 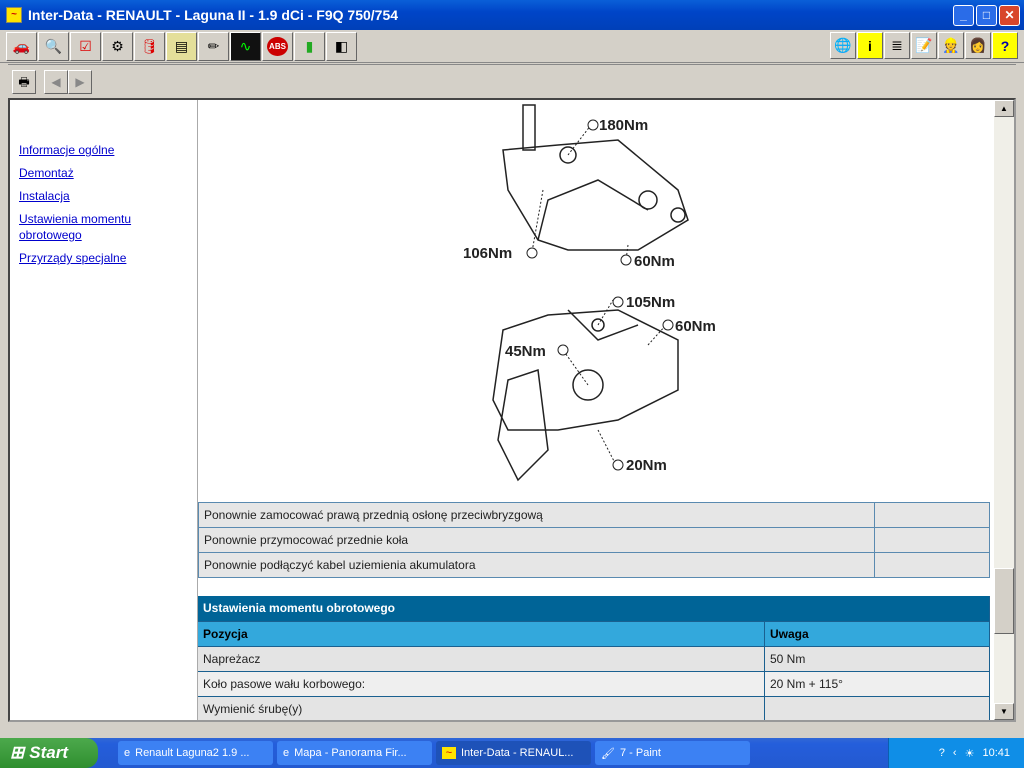 What do you see at coordinates (117, 46) in the screenshot?
I see `timing-icon: ⚙` at bounding box center [117, 46].